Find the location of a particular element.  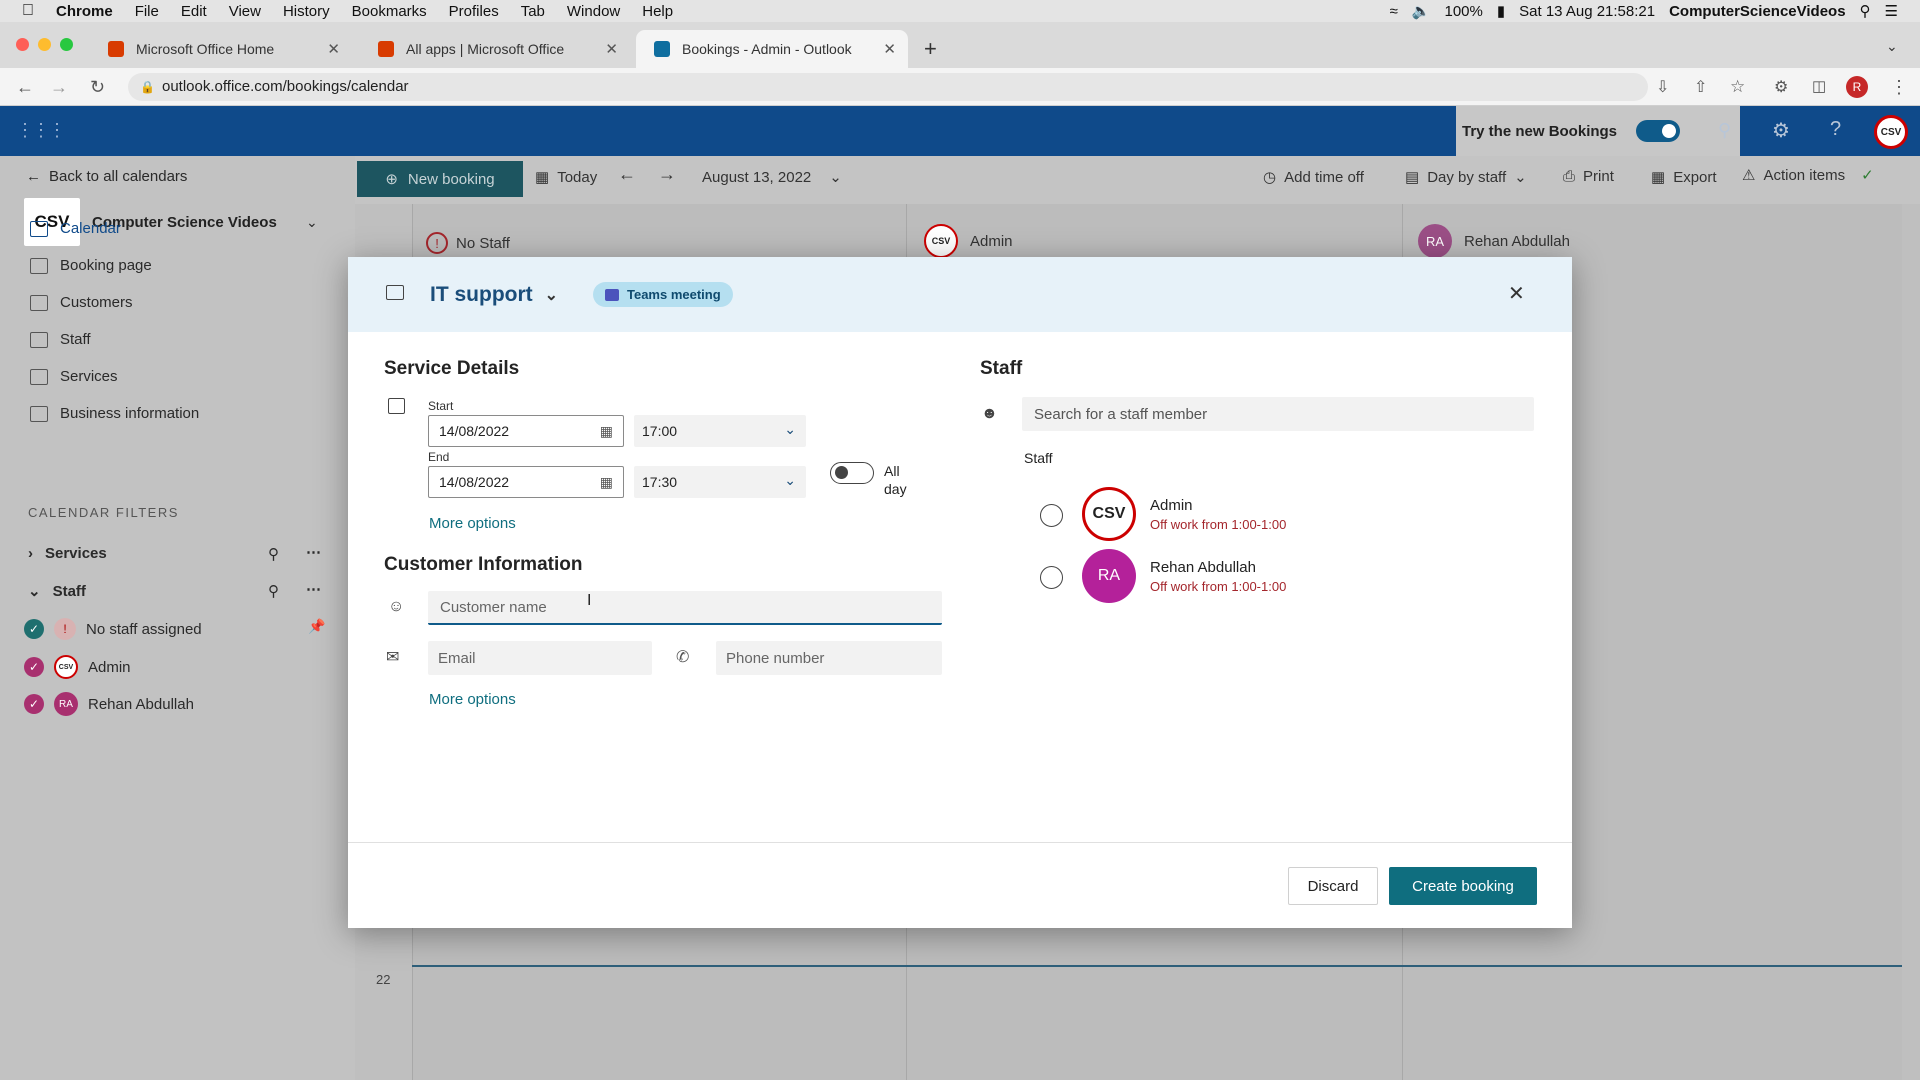

staff-filter-rehan: ✓ RA Rehan Abdullah is located at coordinates (109, 704).